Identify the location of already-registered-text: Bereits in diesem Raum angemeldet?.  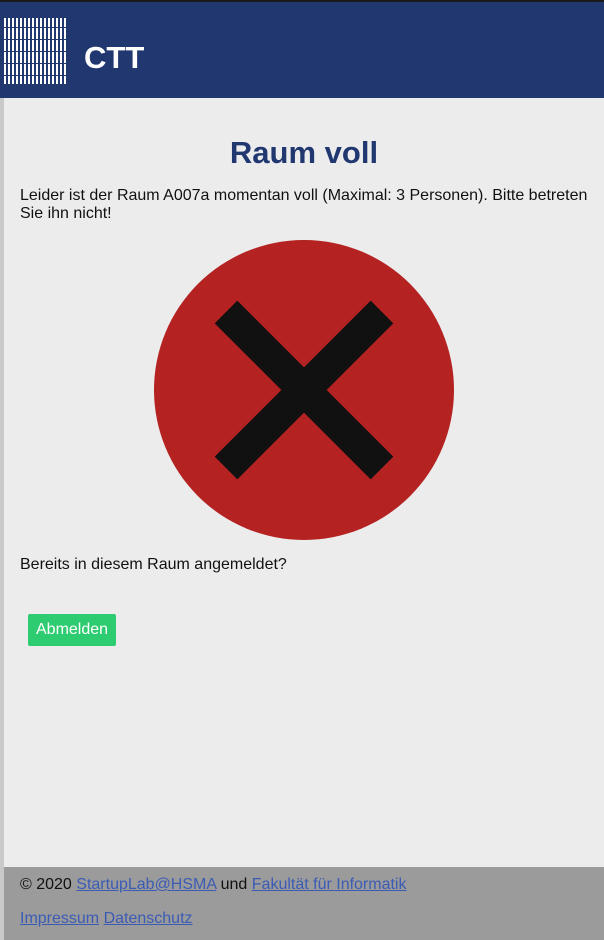
(153, 564).